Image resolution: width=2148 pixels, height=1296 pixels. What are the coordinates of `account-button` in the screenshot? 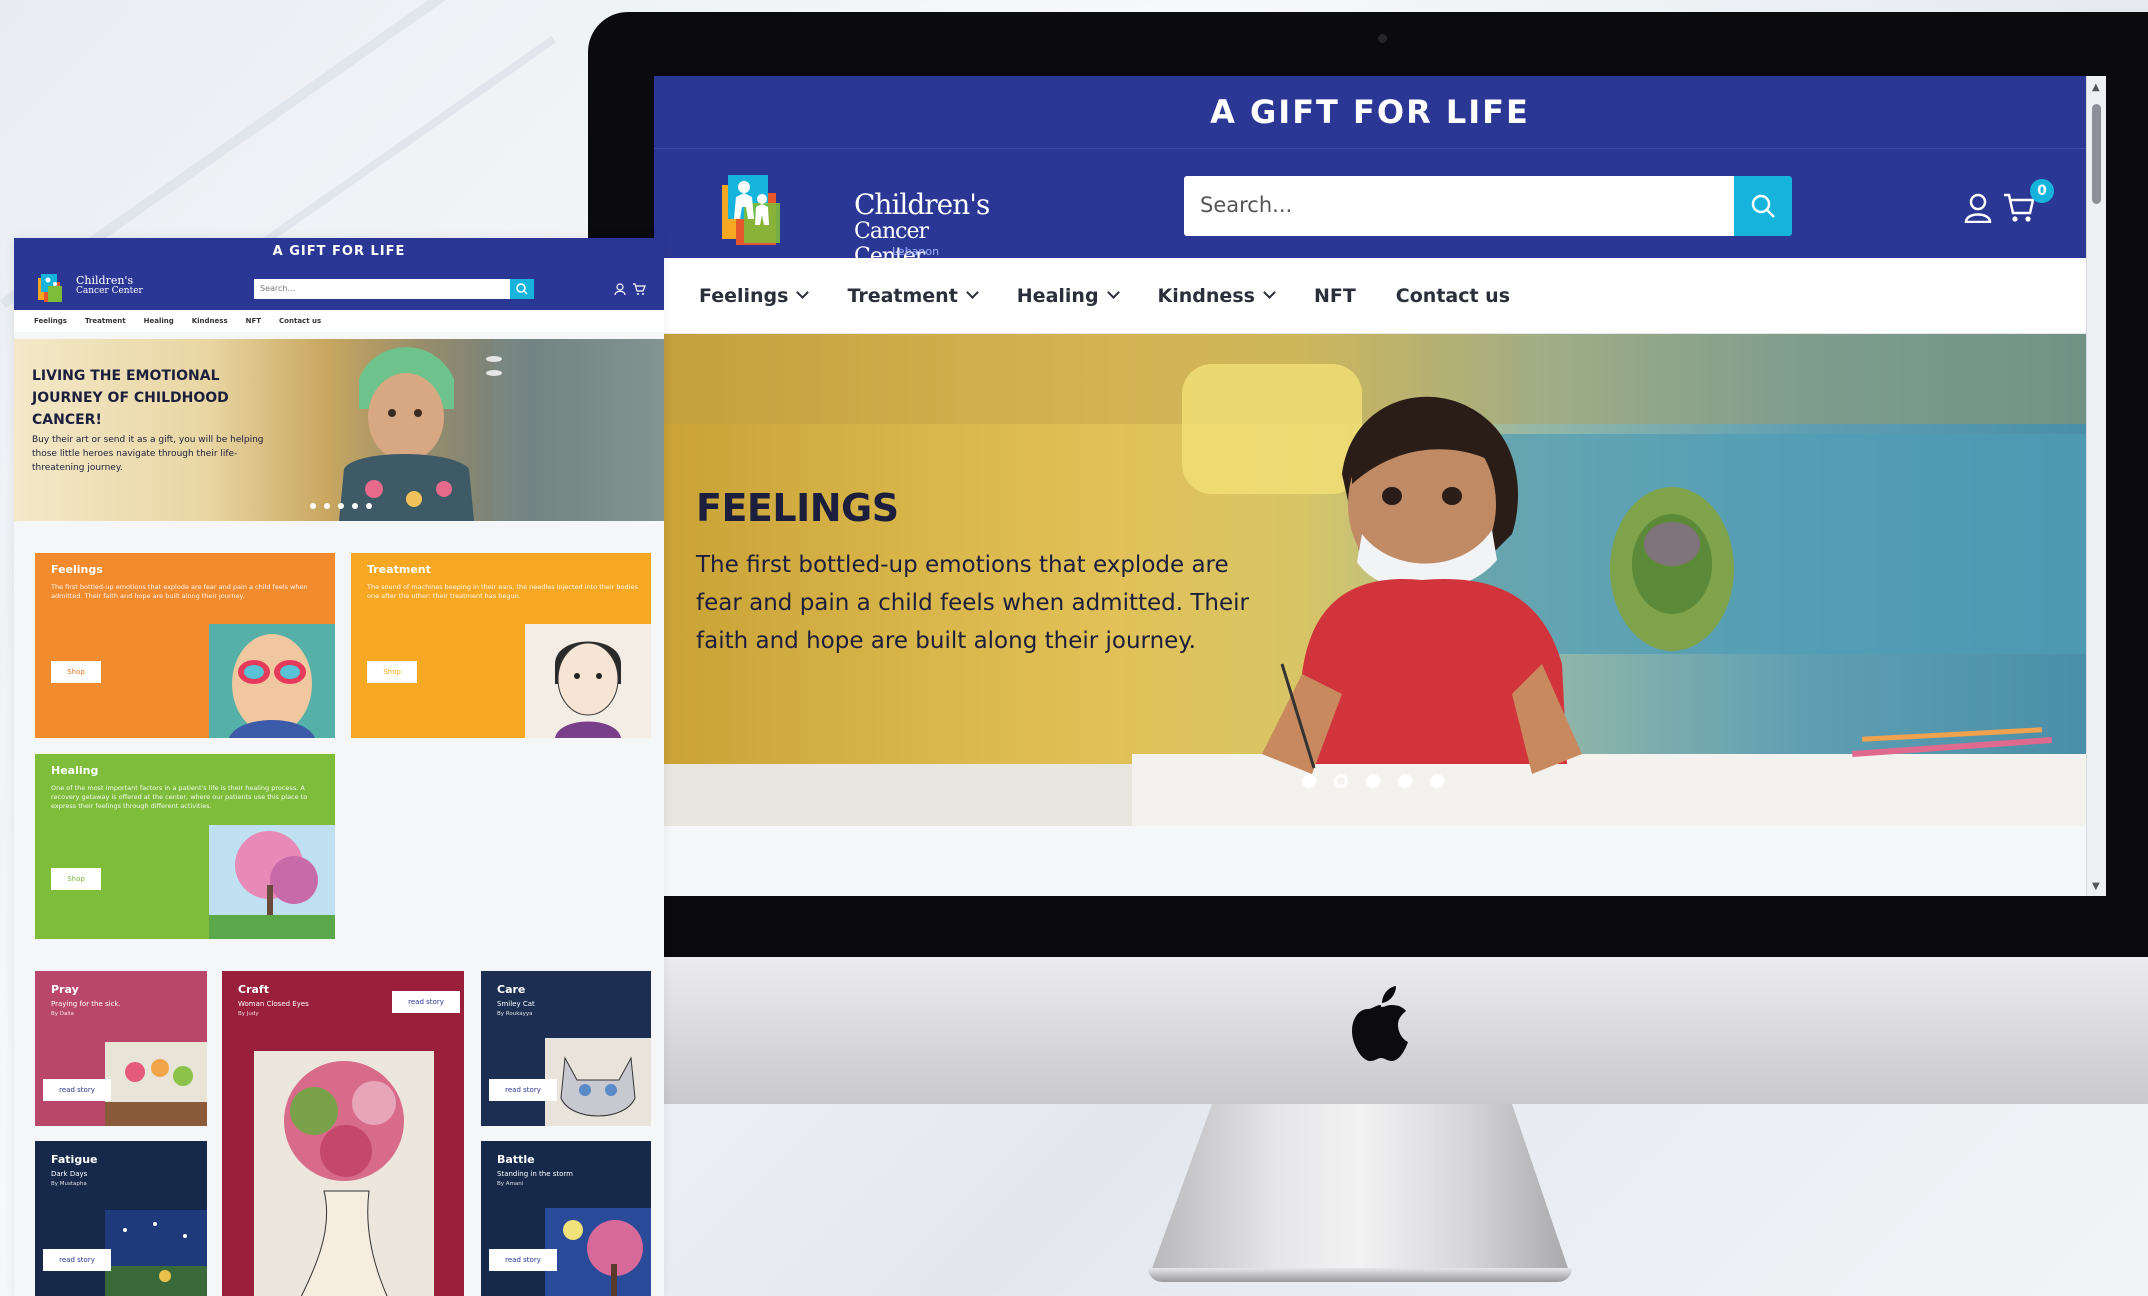 It's located at (1978, 210).